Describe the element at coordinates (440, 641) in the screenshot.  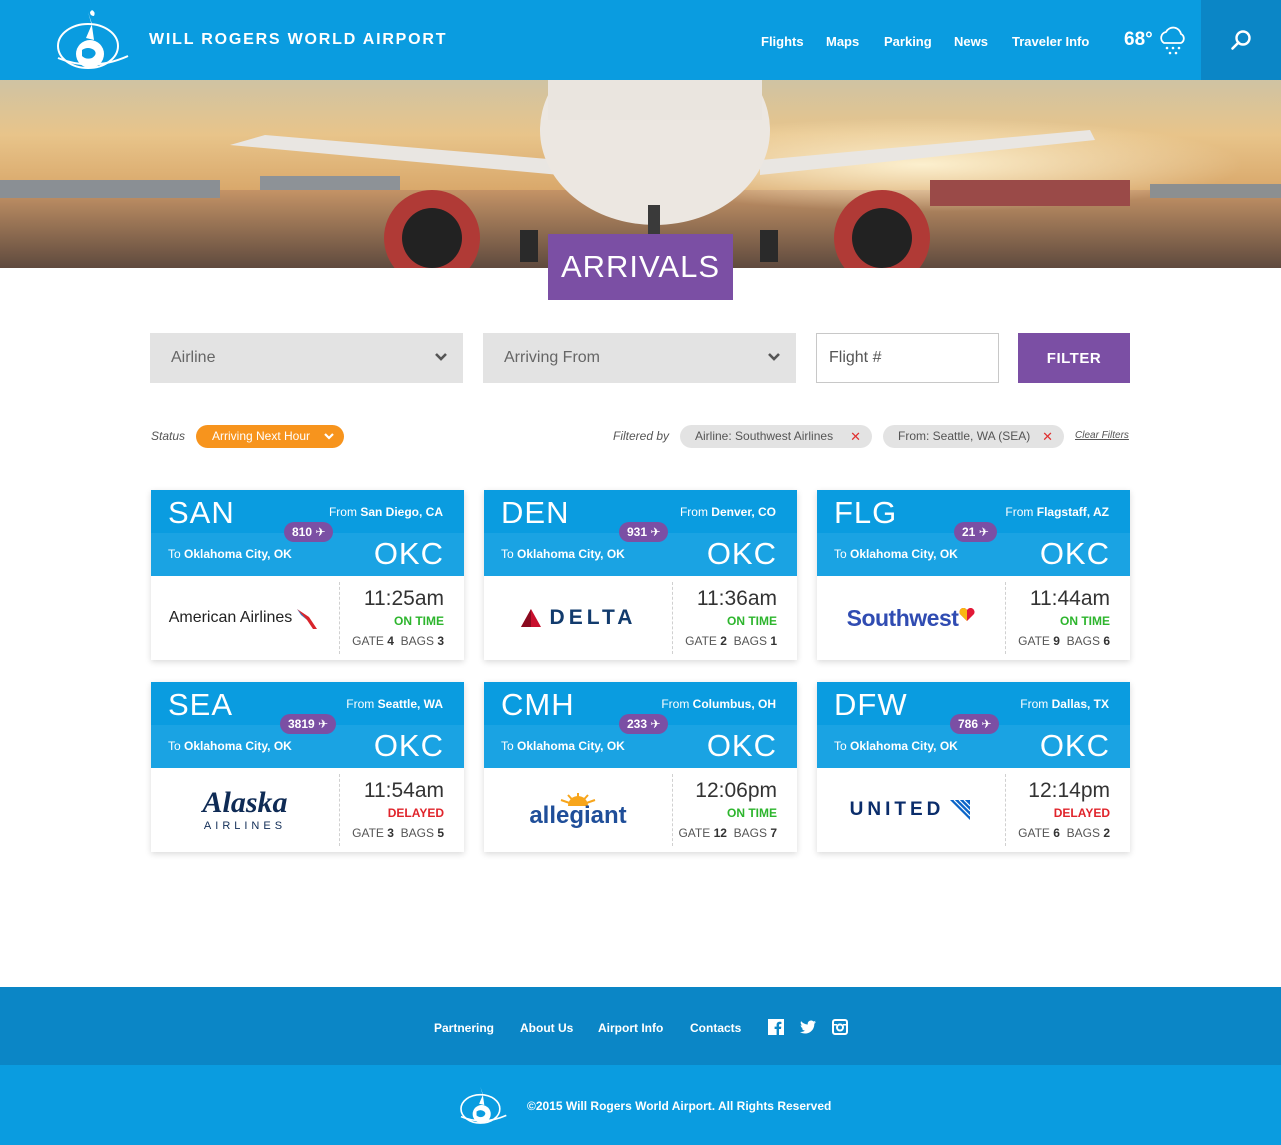
I see `bags-carousel: 3` at that location.